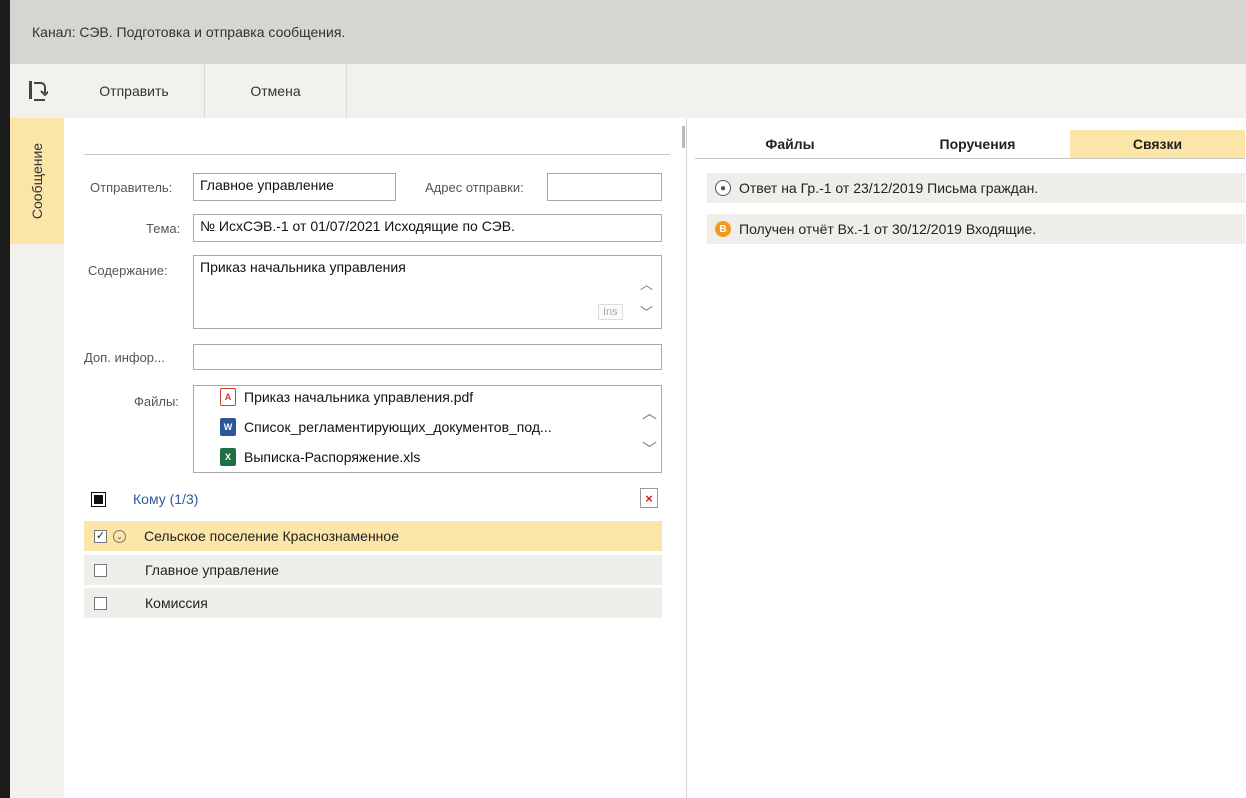 The width and height of the screenshot is (1246, 798). Describe the element at coordinates (790, 144) in the screenshot. I see `tab-files: Файлы` at that location.